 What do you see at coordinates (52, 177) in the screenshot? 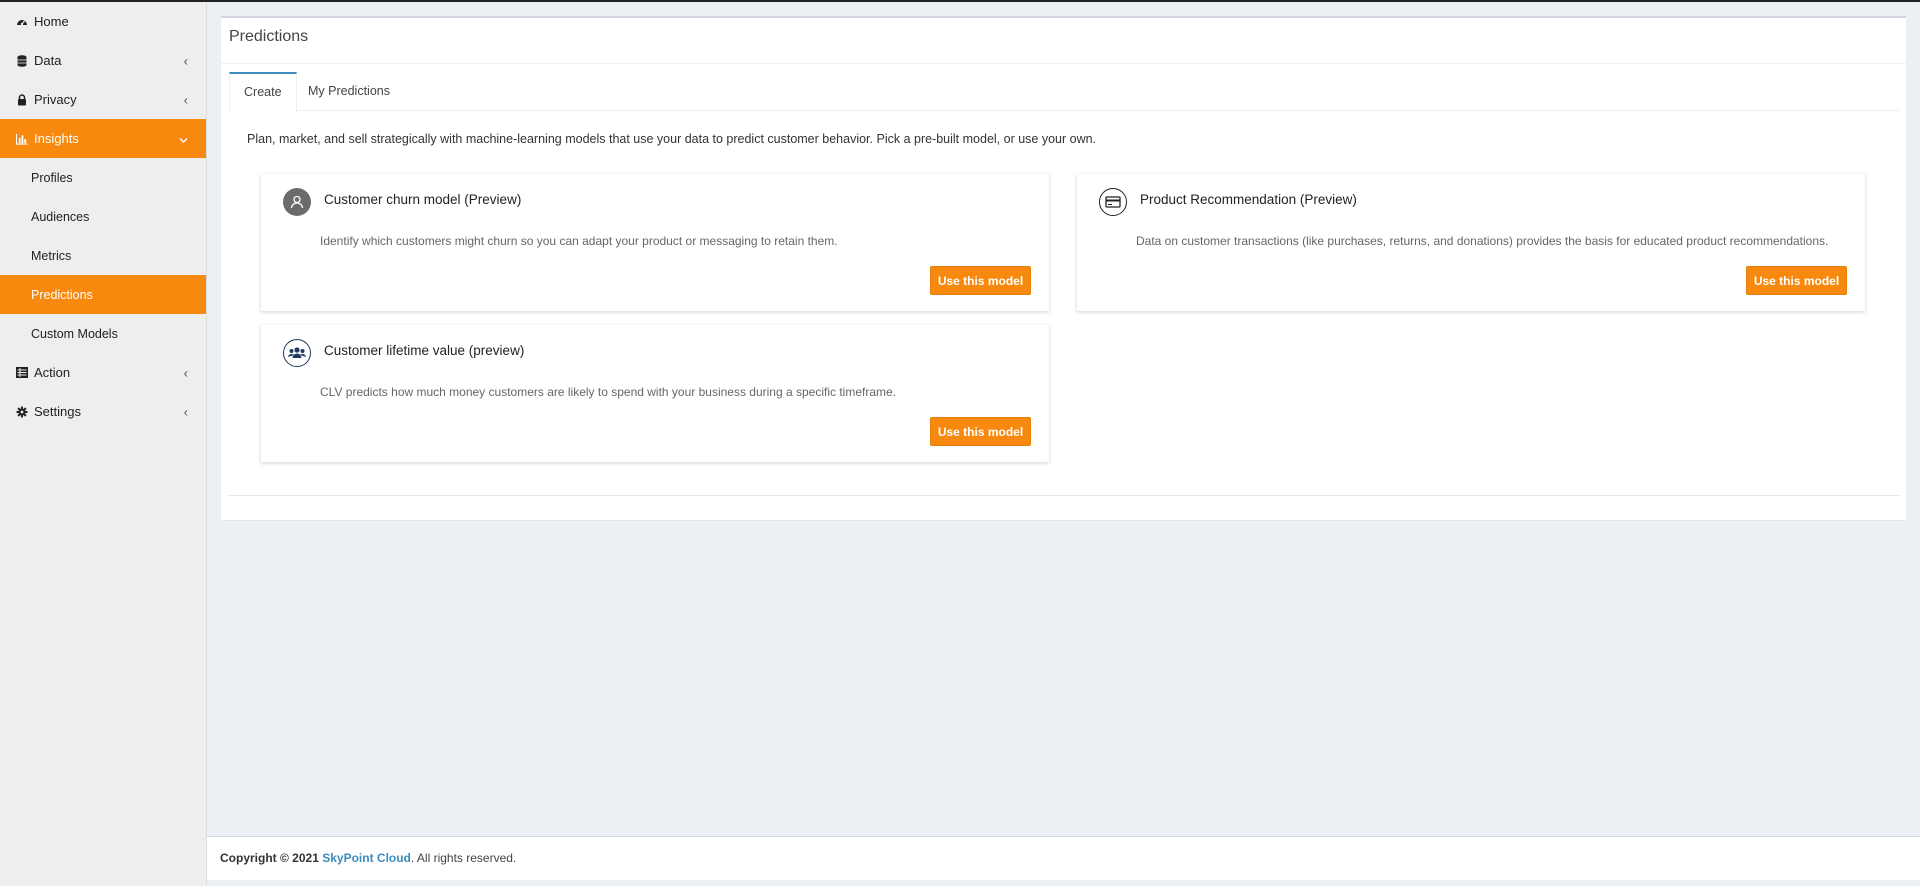
I see `sidebar-item-label: Profiles` at bounding box center [52, 177].